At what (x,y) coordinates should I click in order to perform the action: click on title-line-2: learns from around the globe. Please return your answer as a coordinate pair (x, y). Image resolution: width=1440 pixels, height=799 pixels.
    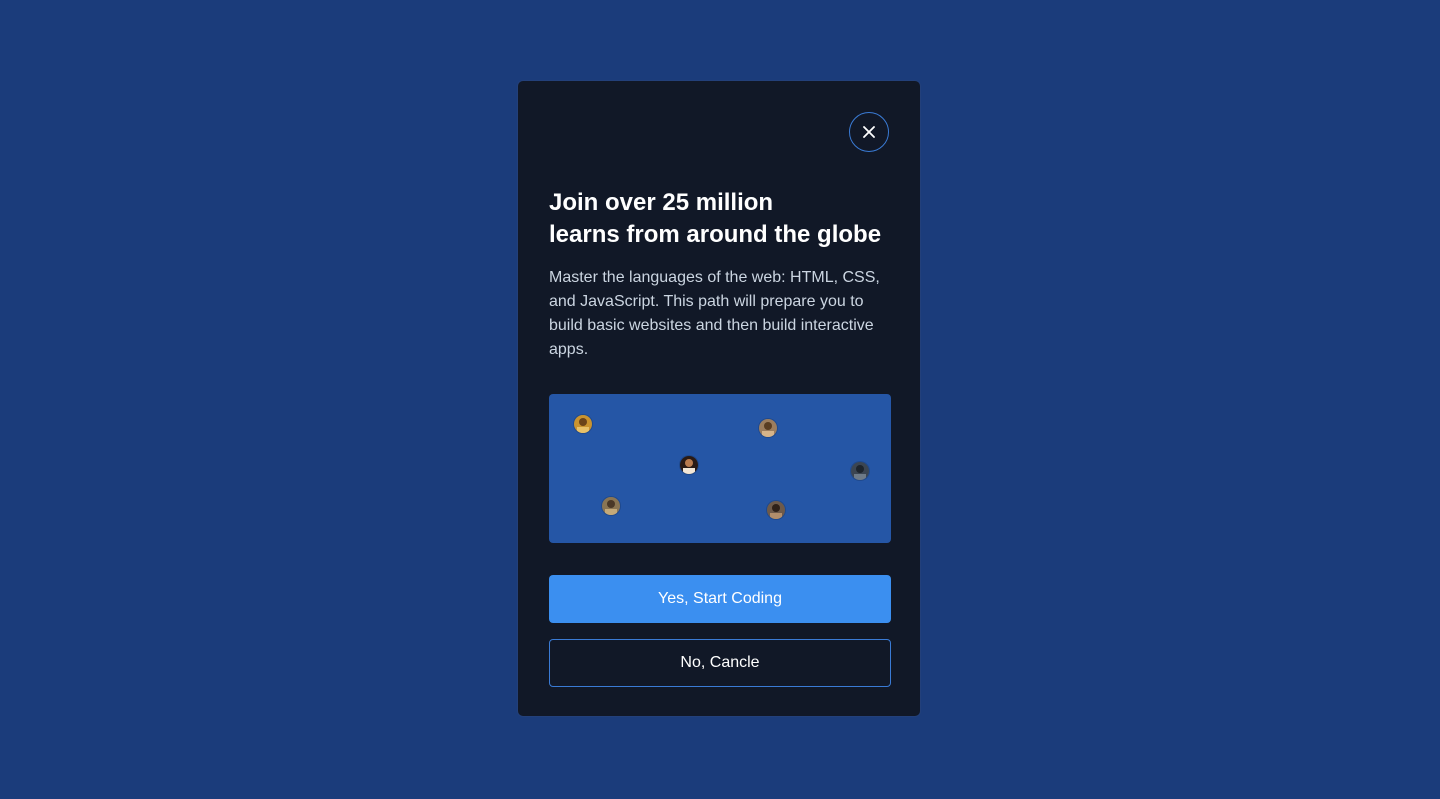
    Looking at the image, I should click on (715, 234).